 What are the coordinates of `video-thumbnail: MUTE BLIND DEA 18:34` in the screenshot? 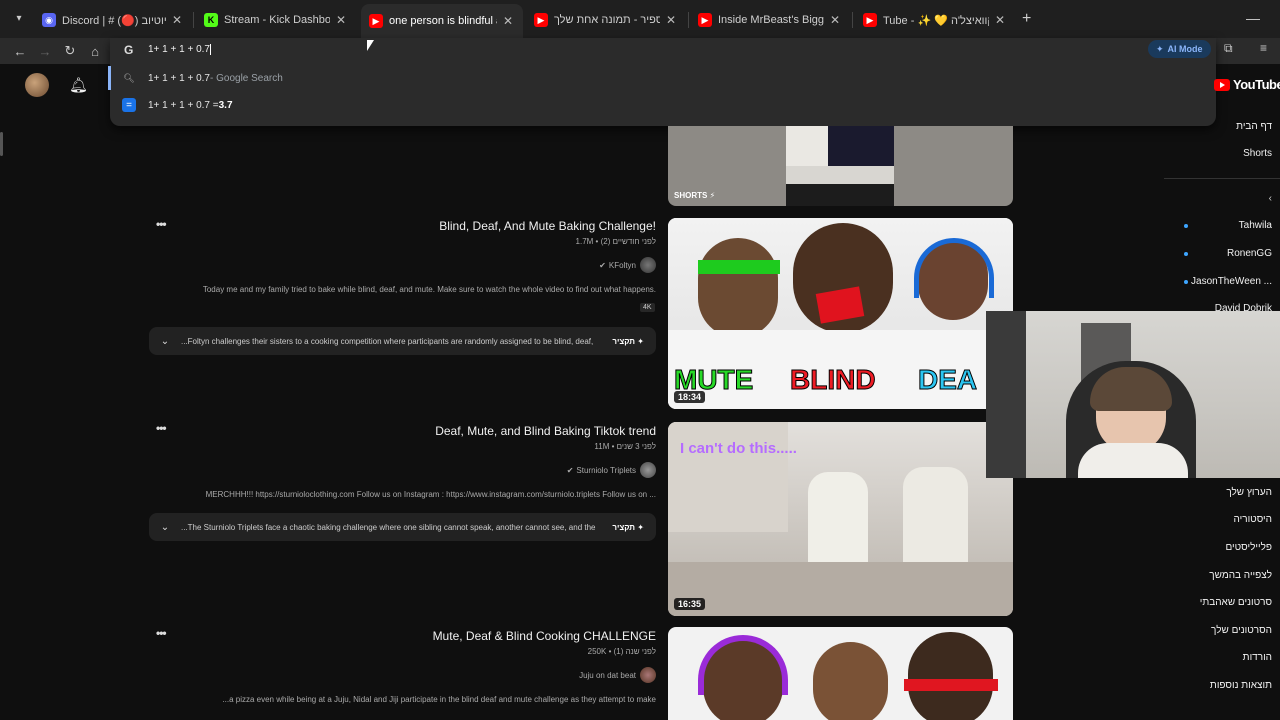 It's located at (840, 313).